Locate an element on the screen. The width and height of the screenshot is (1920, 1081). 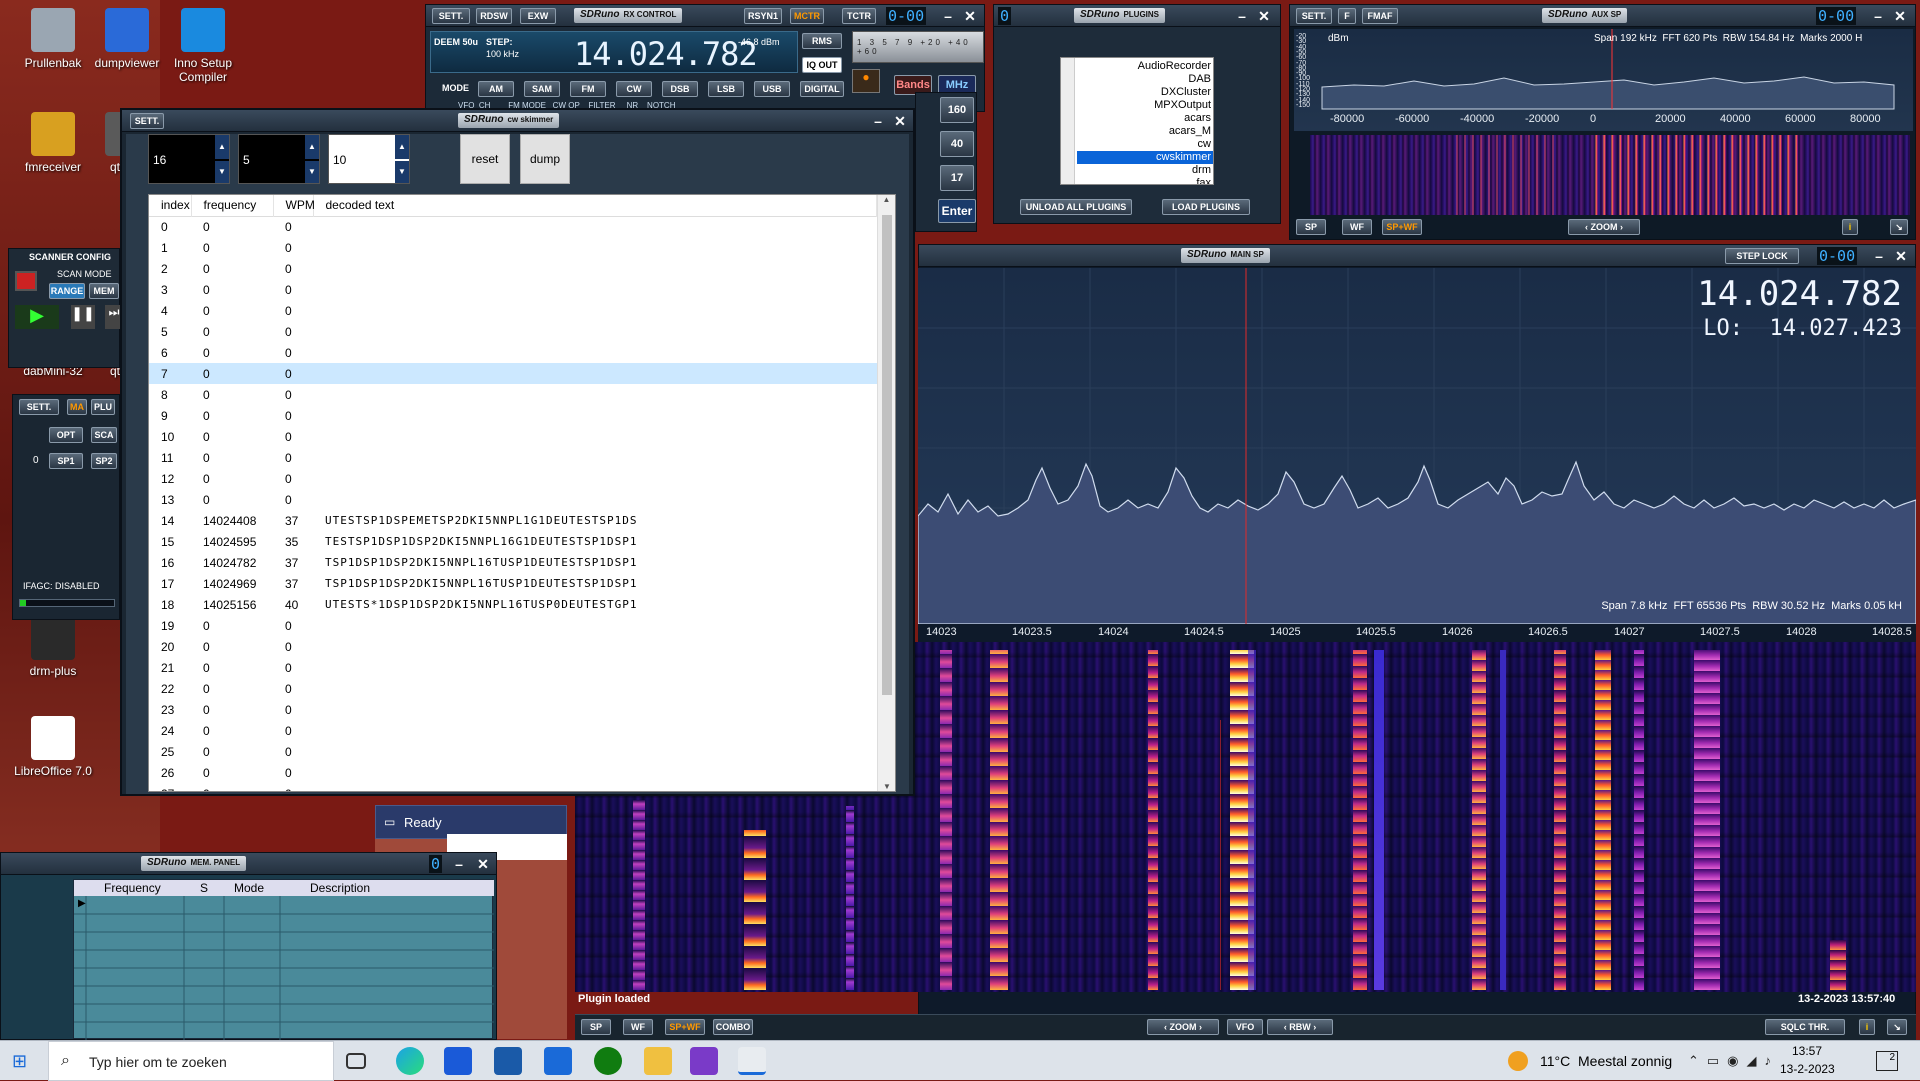
spinbox-2: 5 ▲ ▼ is located at coordinates (279, 159).